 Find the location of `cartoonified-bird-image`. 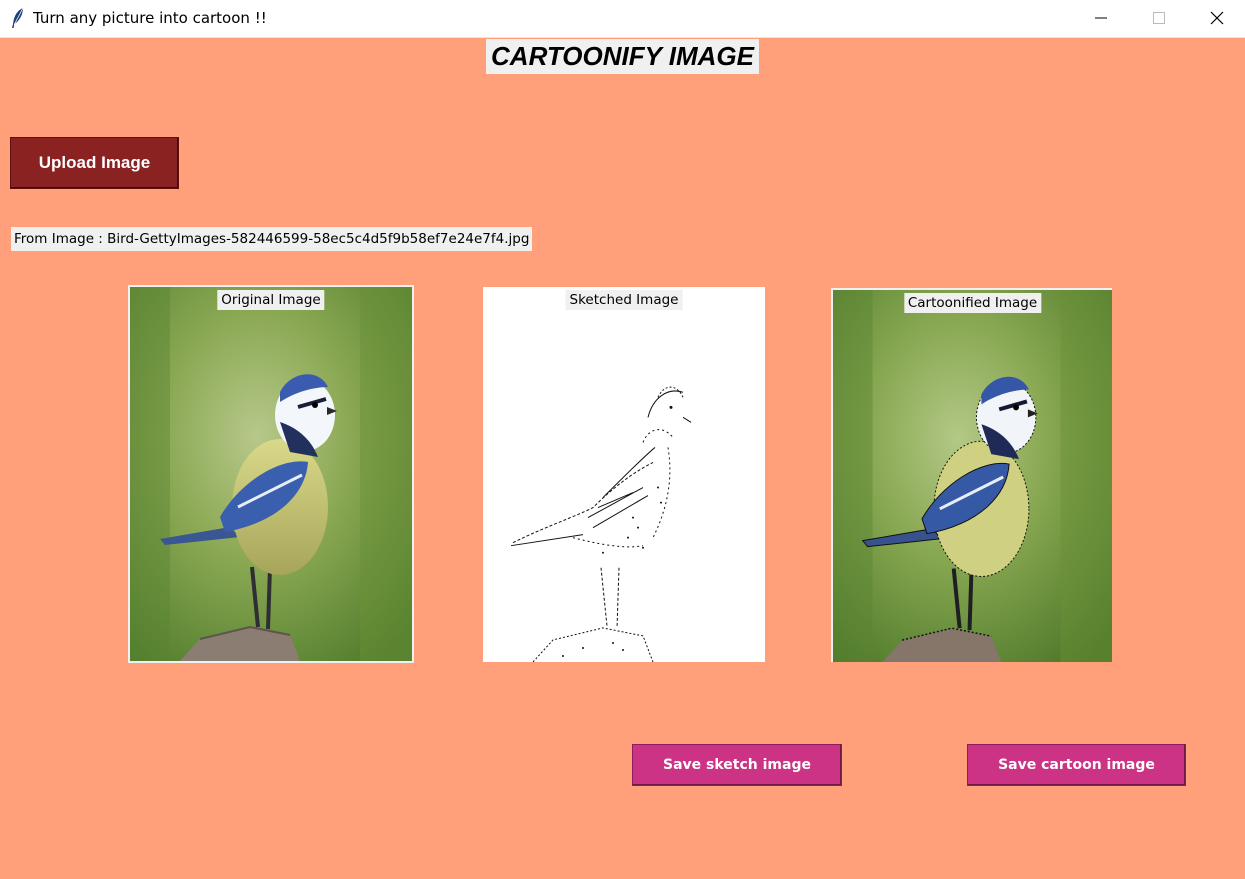

cartoonified-bird-image is located at coordinates (972, 476).